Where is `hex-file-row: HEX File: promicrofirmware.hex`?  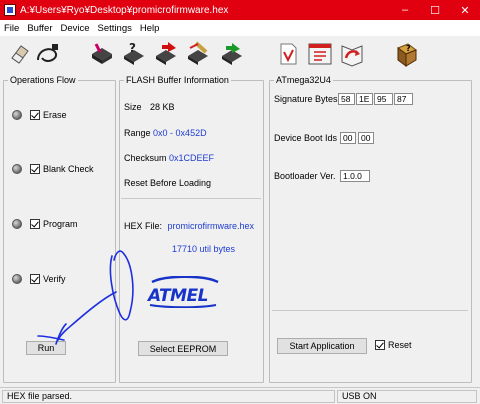 hex-file-row: HEX File: promicrofirmware.hex is located at coordinates (189, 226).